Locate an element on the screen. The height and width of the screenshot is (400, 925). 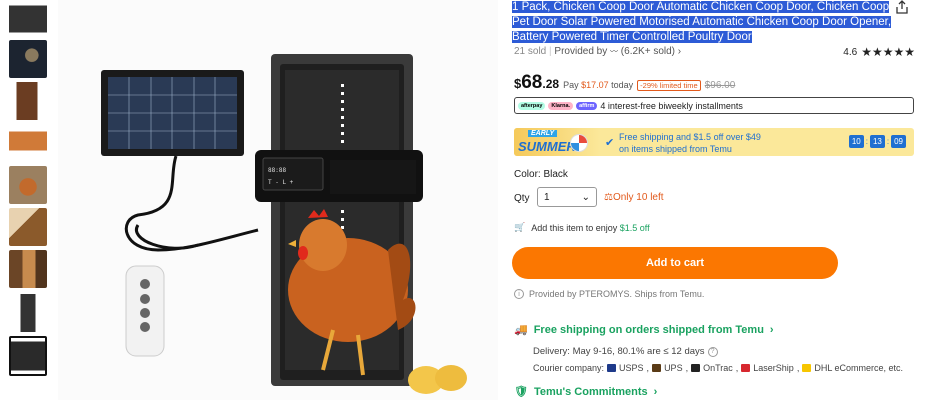
add-enjoy-row: 🛒 Add this item to enjoy $1.5 off is located at coordinates (582, 227).